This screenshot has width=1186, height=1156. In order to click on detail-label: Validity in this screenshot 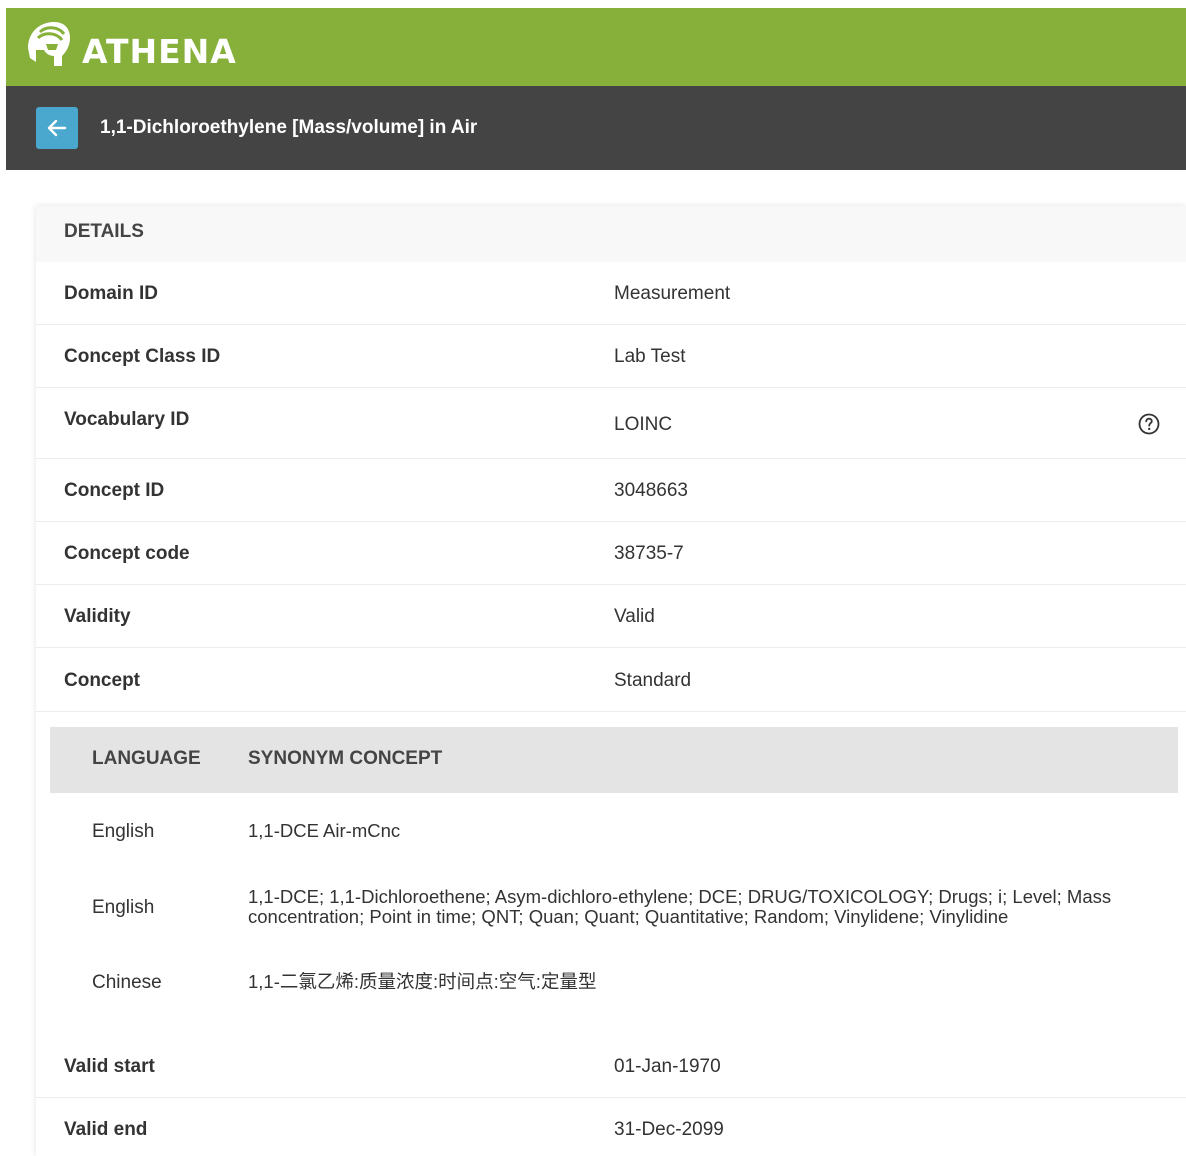, I will do `click(97, 616)`.